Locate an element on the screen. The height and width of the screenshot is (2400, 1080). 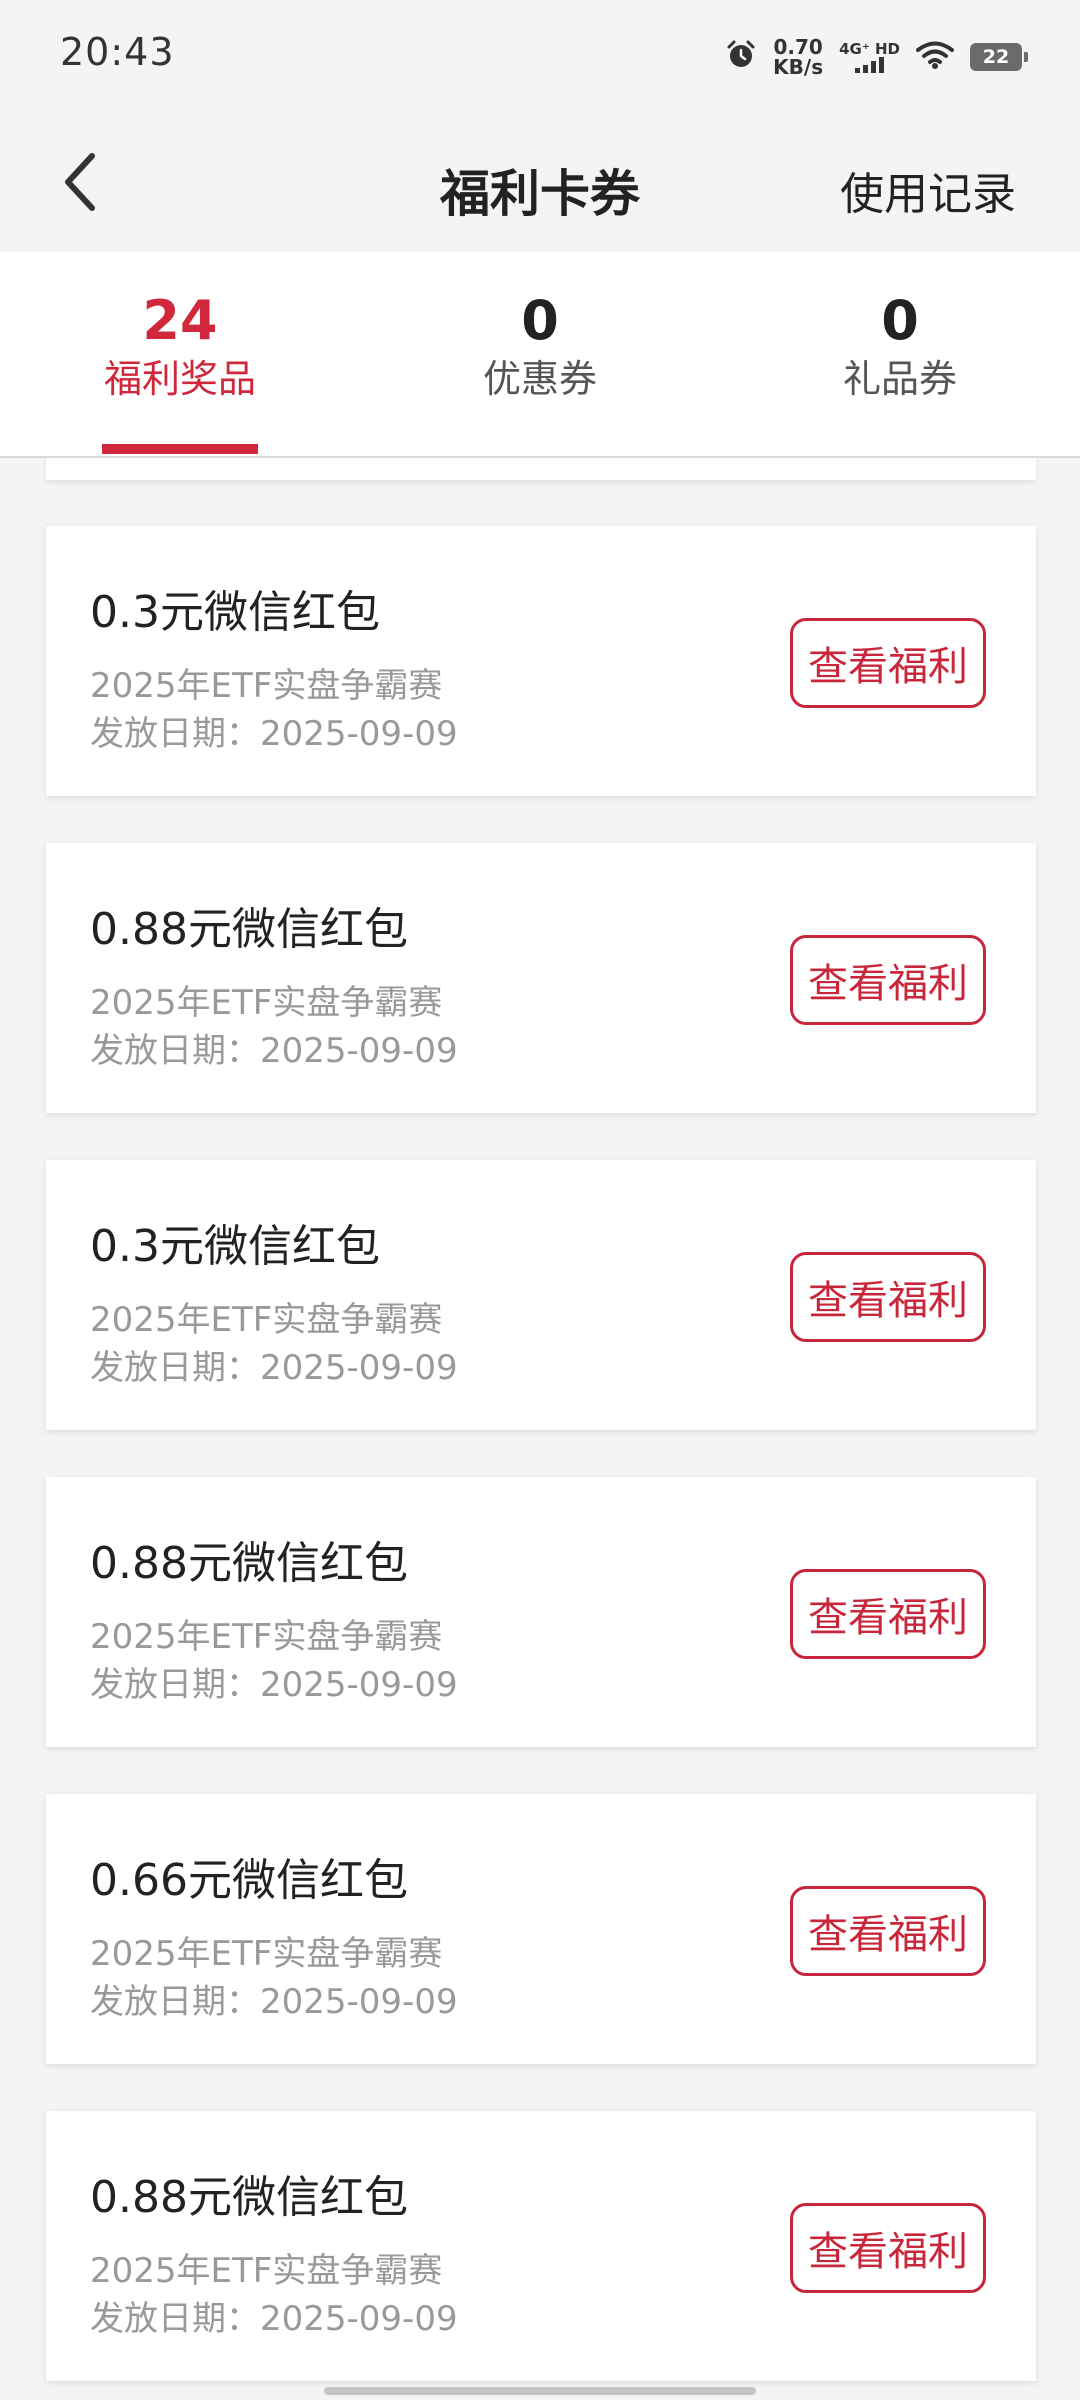
usage-history-link: 使用记录 is located at coordinates (928, 190).